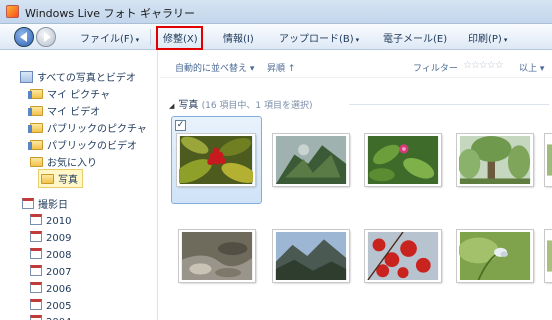  I want to click on menu-print: 印刷(P) ▾, so click(487, 37).